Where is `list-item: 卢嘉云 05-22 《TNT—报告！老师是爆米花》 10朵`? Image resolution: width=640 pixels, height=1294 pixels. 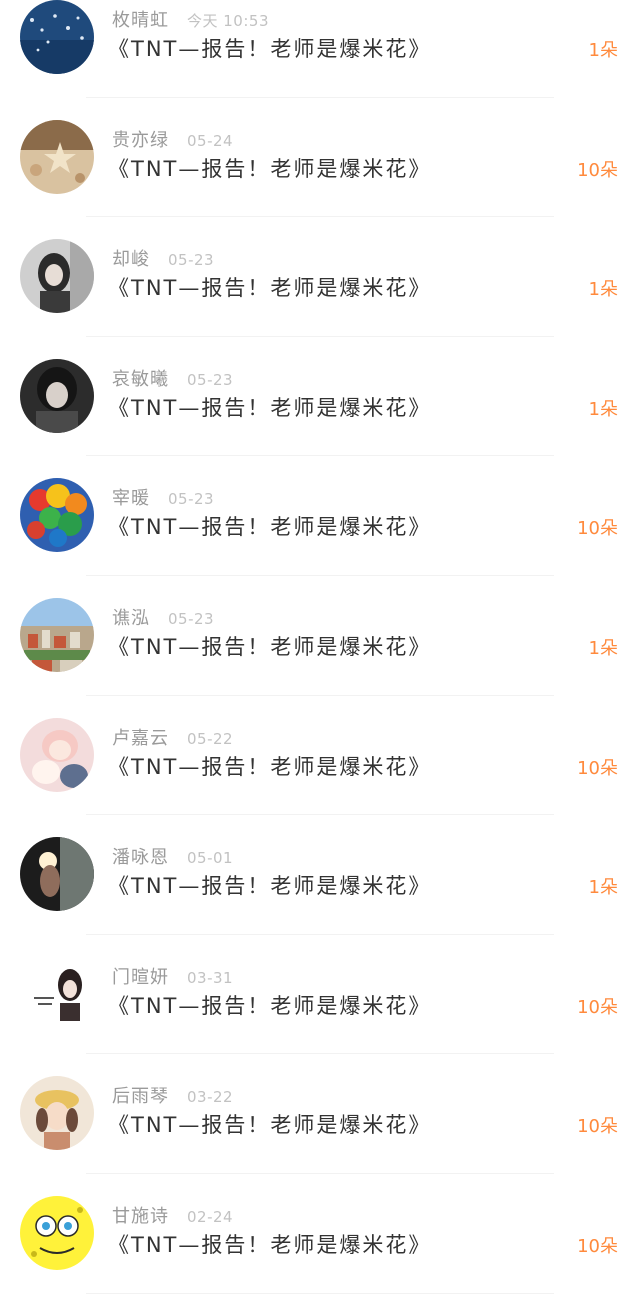 list-item: 卢嘉云 05-22 《TNT—报告！老师是爆米花》 10朵 is located at coordinates (320, 756).